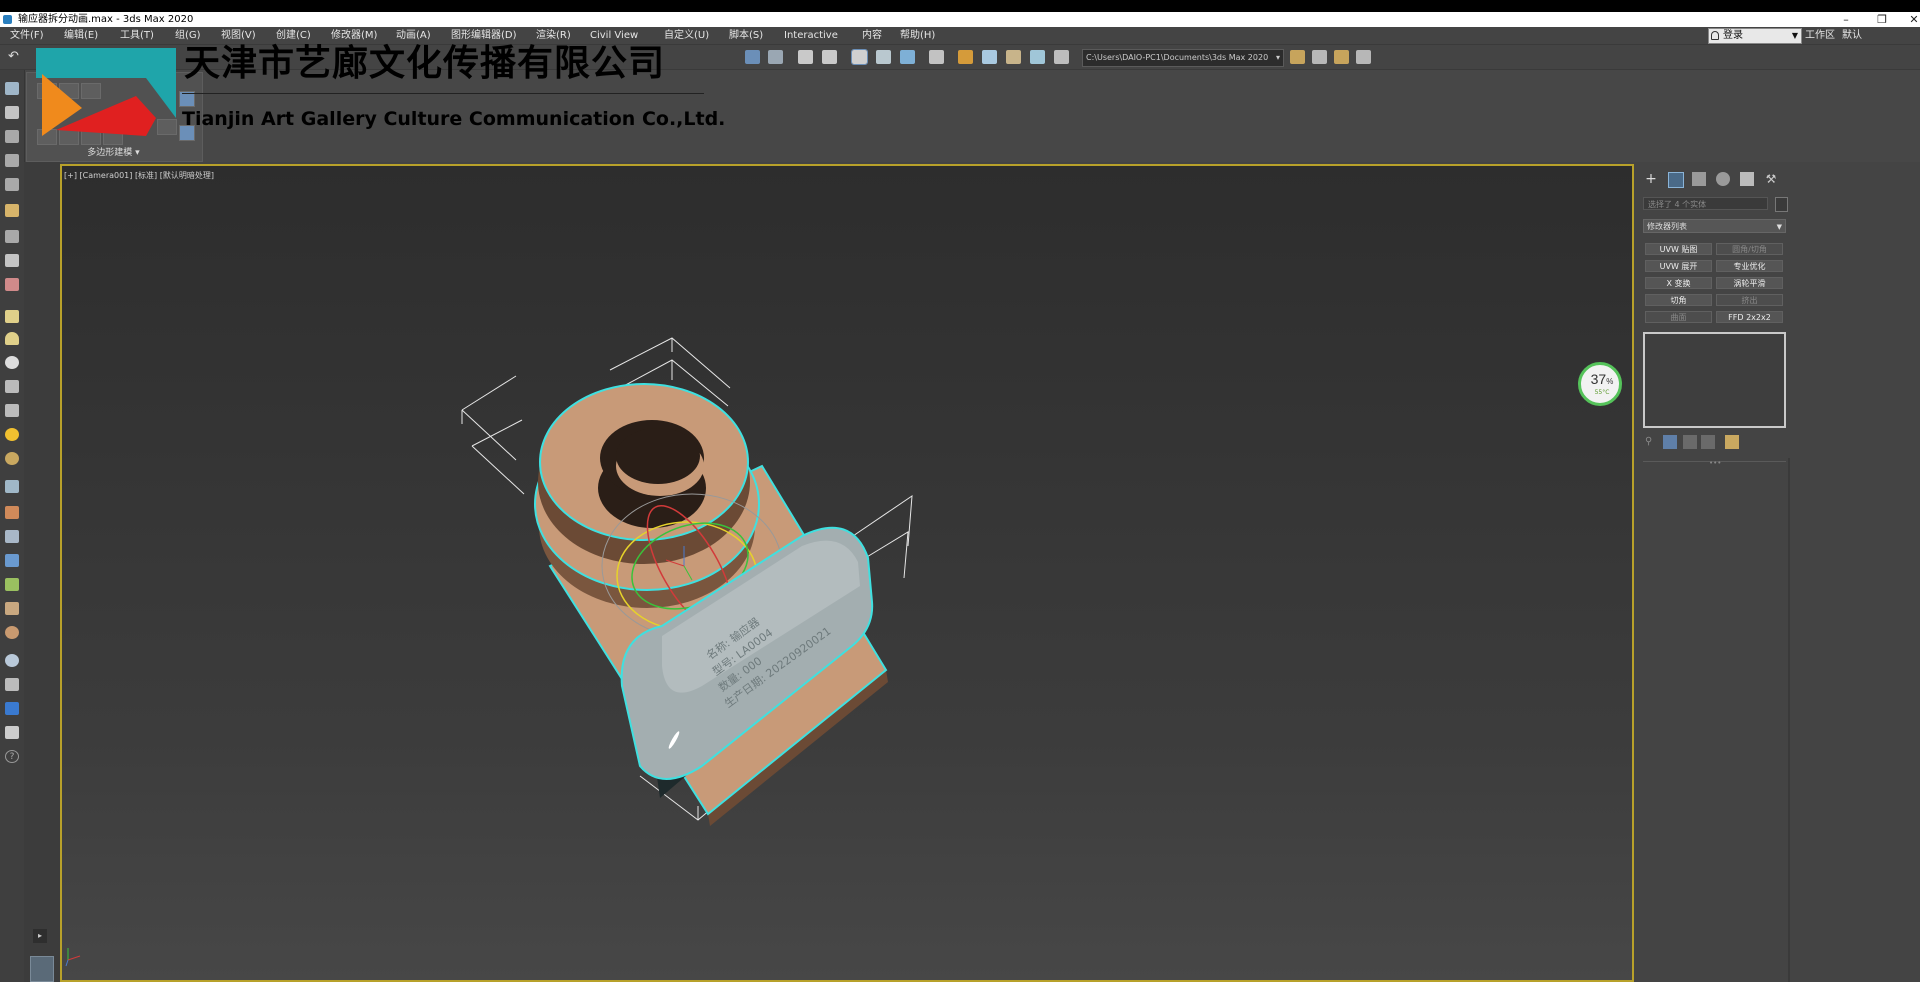 The image size is (1920, 982). I want to click on modifier-button-chamfer: 切角, so click(1678, 300).